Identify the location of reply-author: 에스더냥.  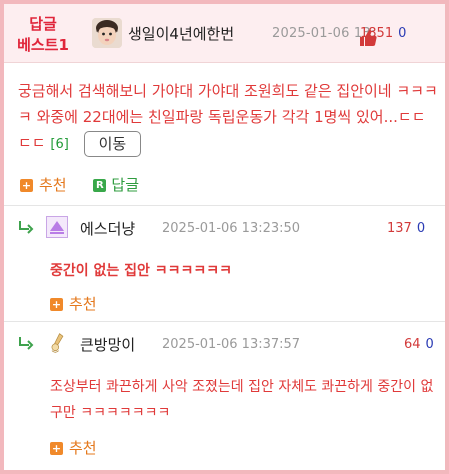
(107, 228).